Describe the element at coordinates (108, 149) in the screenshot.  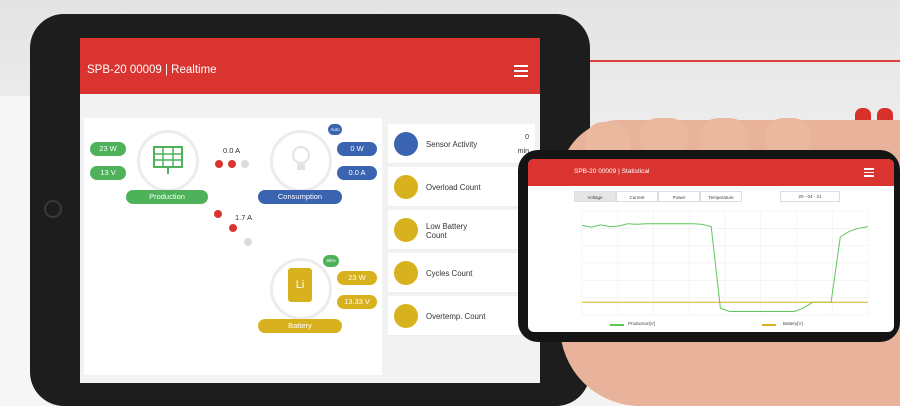
I see `production-power-badge: 23 W` at that location.